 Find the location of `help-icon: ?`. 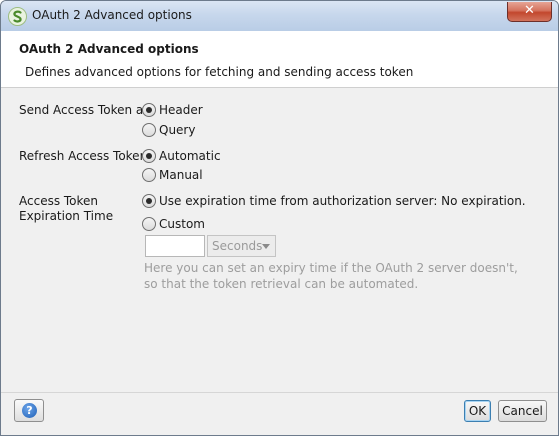

help-icon: ? is located at coordinates (29, 410).